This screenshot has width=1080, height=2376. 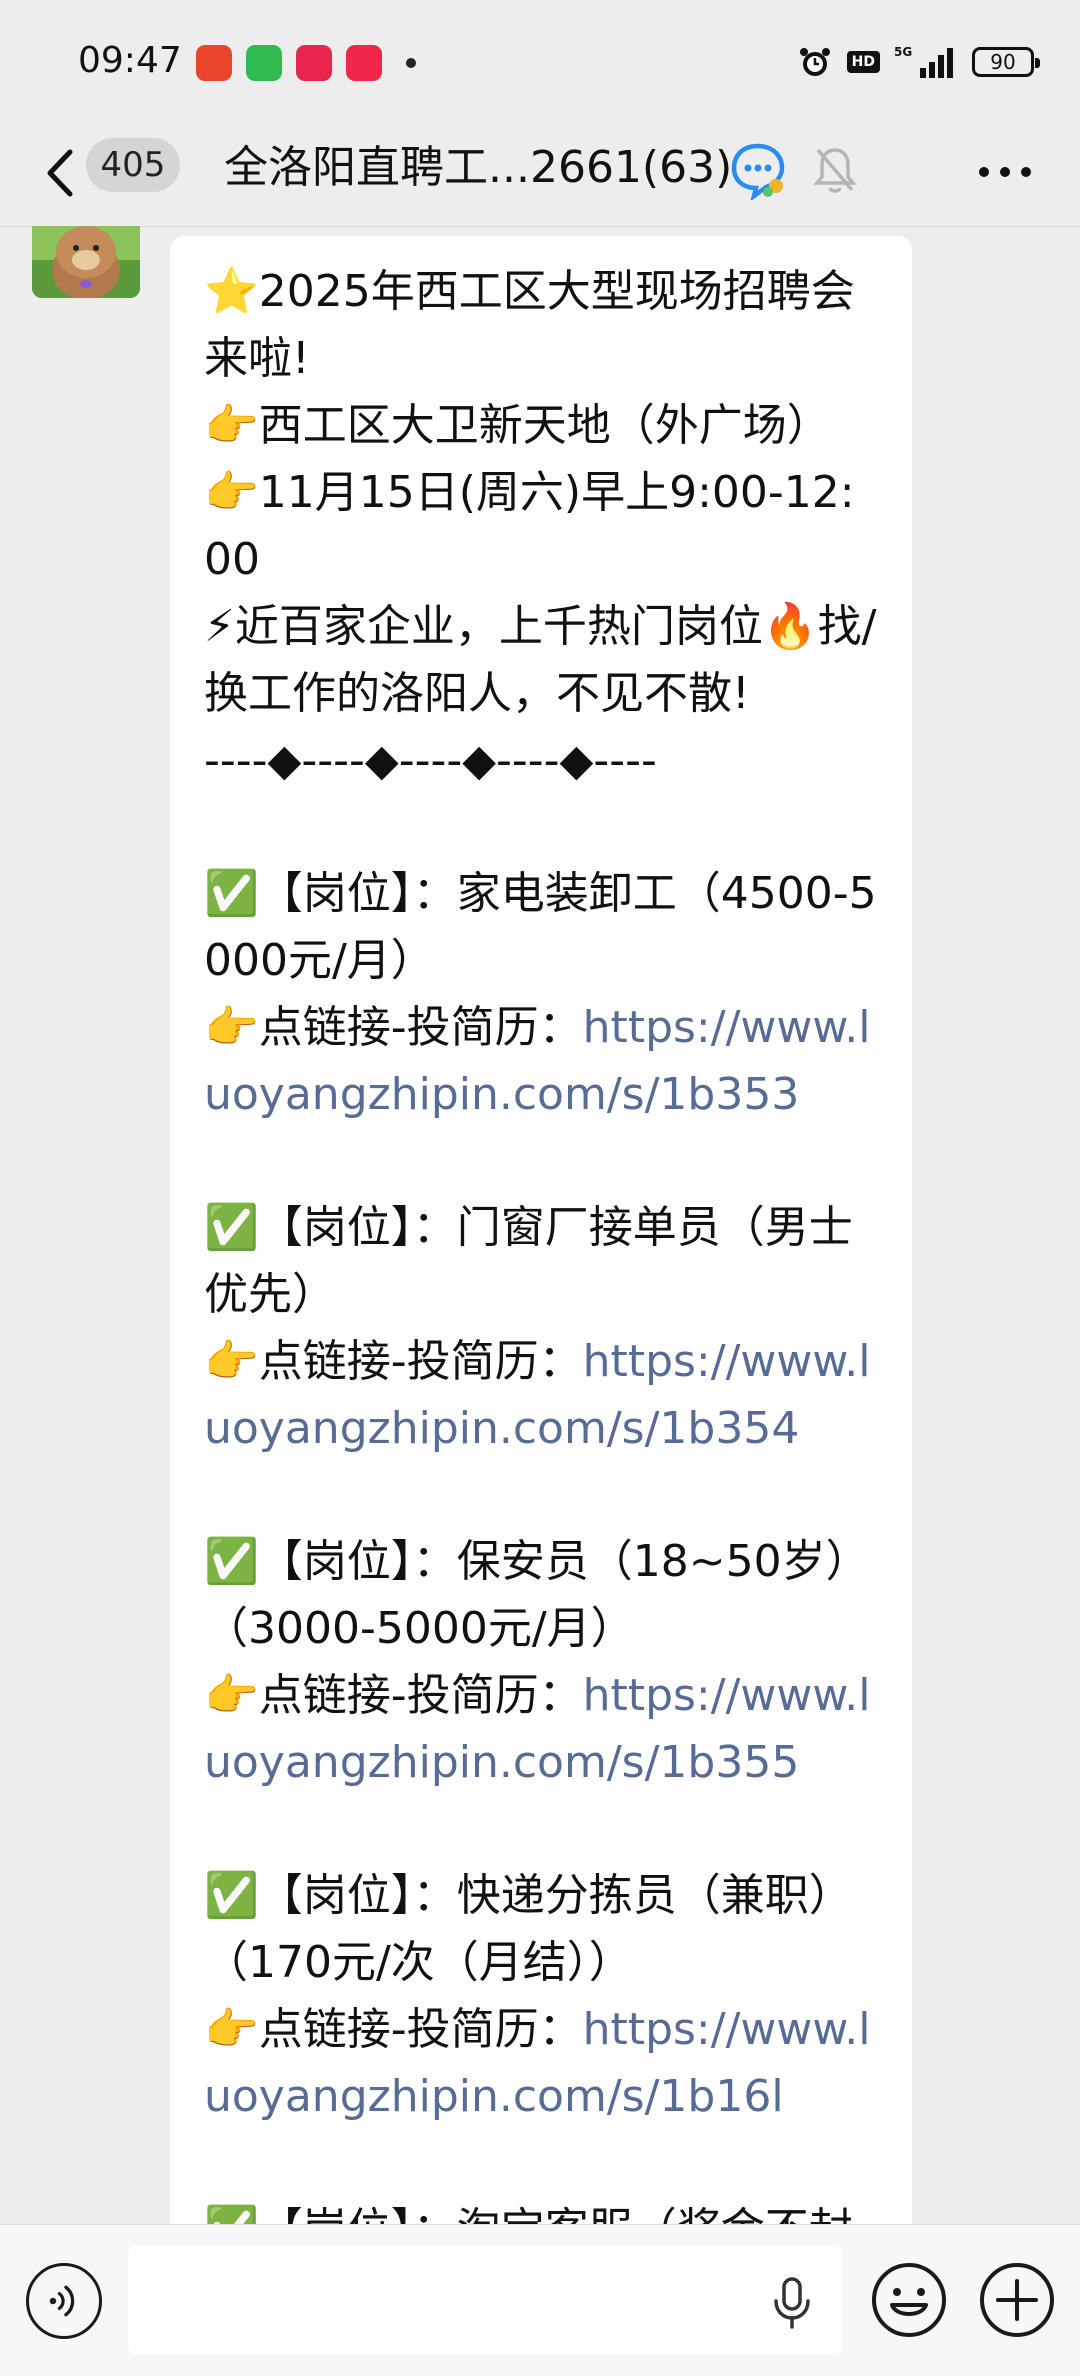 What do you see at coordinates (814, 62) in the screenshot?
I see `alarm-icon` at bounding box center [814, 62].